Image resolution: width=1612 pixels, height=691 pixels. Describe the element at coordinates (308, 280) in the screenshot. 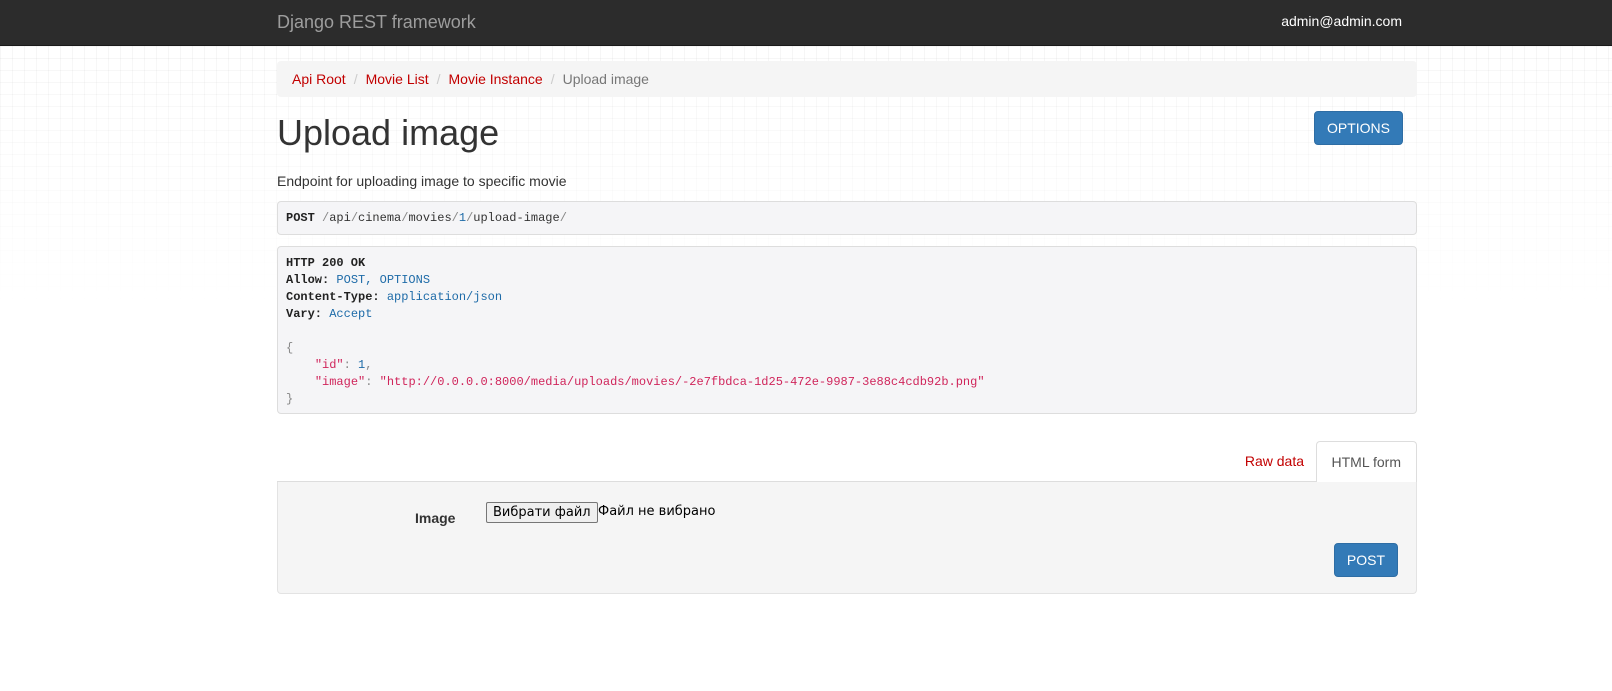

I see `header-name: Allow:` at that location.